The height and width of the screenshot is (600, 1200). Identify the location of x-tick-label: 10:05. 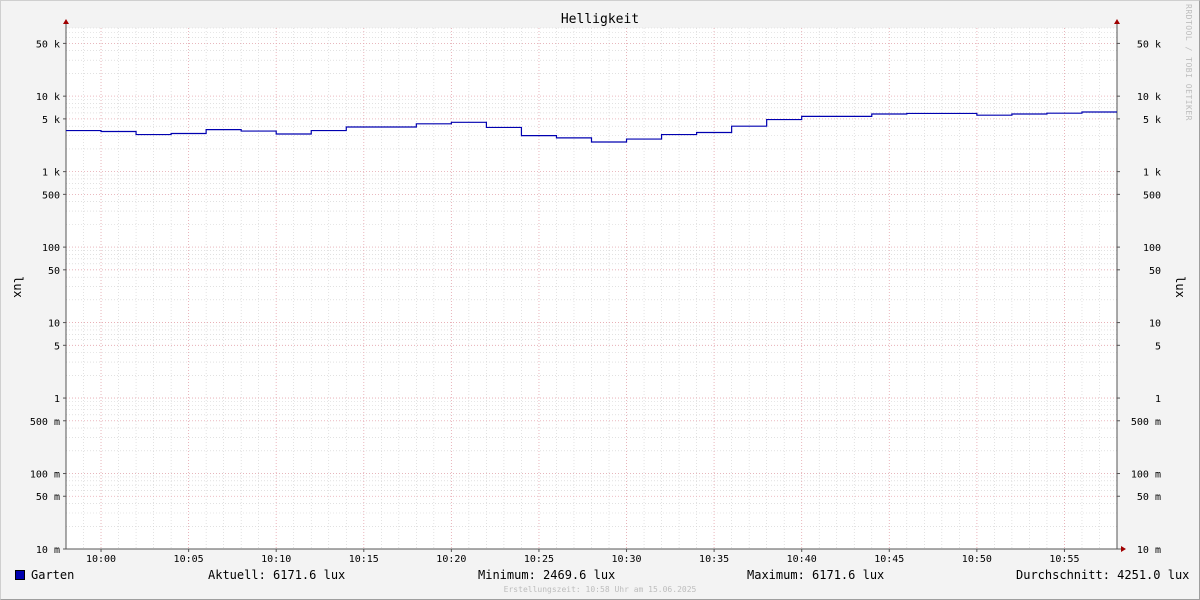
(189, 559).